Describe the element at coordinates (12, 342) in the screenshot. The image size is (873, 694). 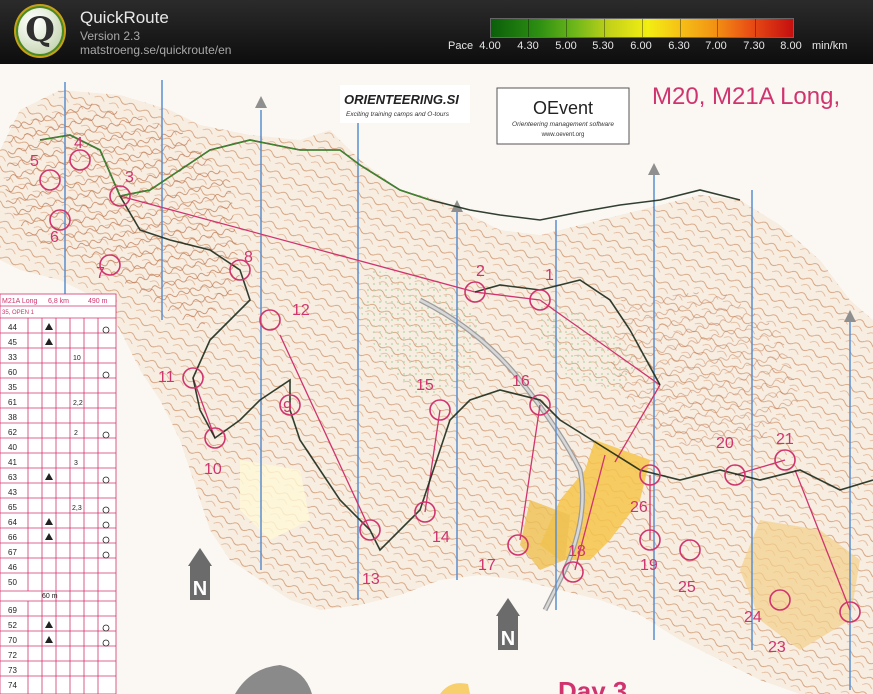
I see `control-code: 45` at that location.